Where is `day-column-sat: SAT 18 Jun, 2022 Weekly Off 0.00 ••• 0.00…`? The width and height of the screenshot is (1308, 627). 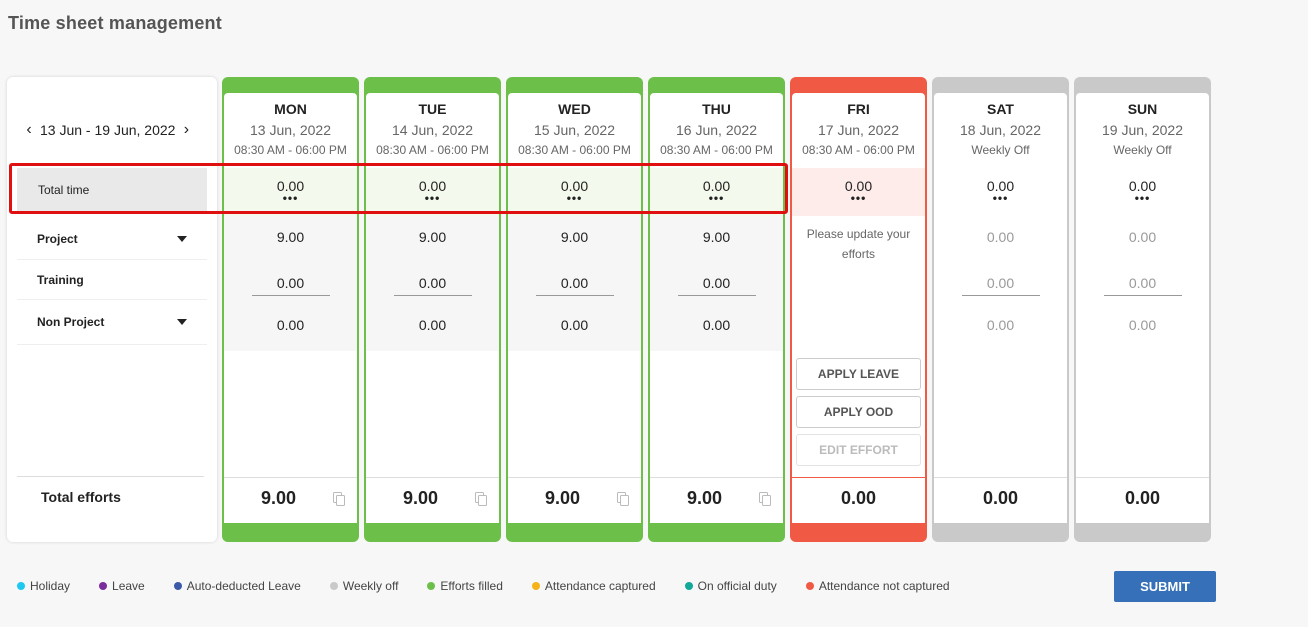
day-column-sat: SAT 18 Jun, 2022 Weekly Off 0.00 ••• 0.00… is located at coordinates (1000, 309).